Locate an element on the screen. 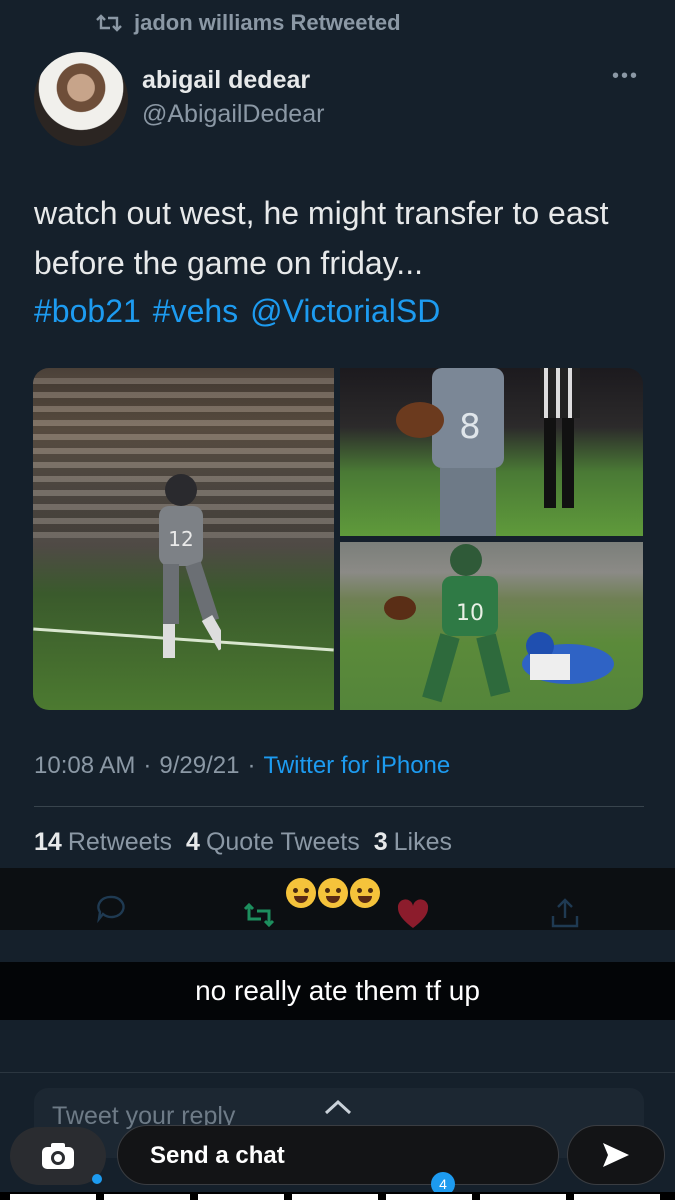 Image resolution: width=675 pixels, height=1200 pixels. player-figure: 8 is located at coordinates (450, 452).